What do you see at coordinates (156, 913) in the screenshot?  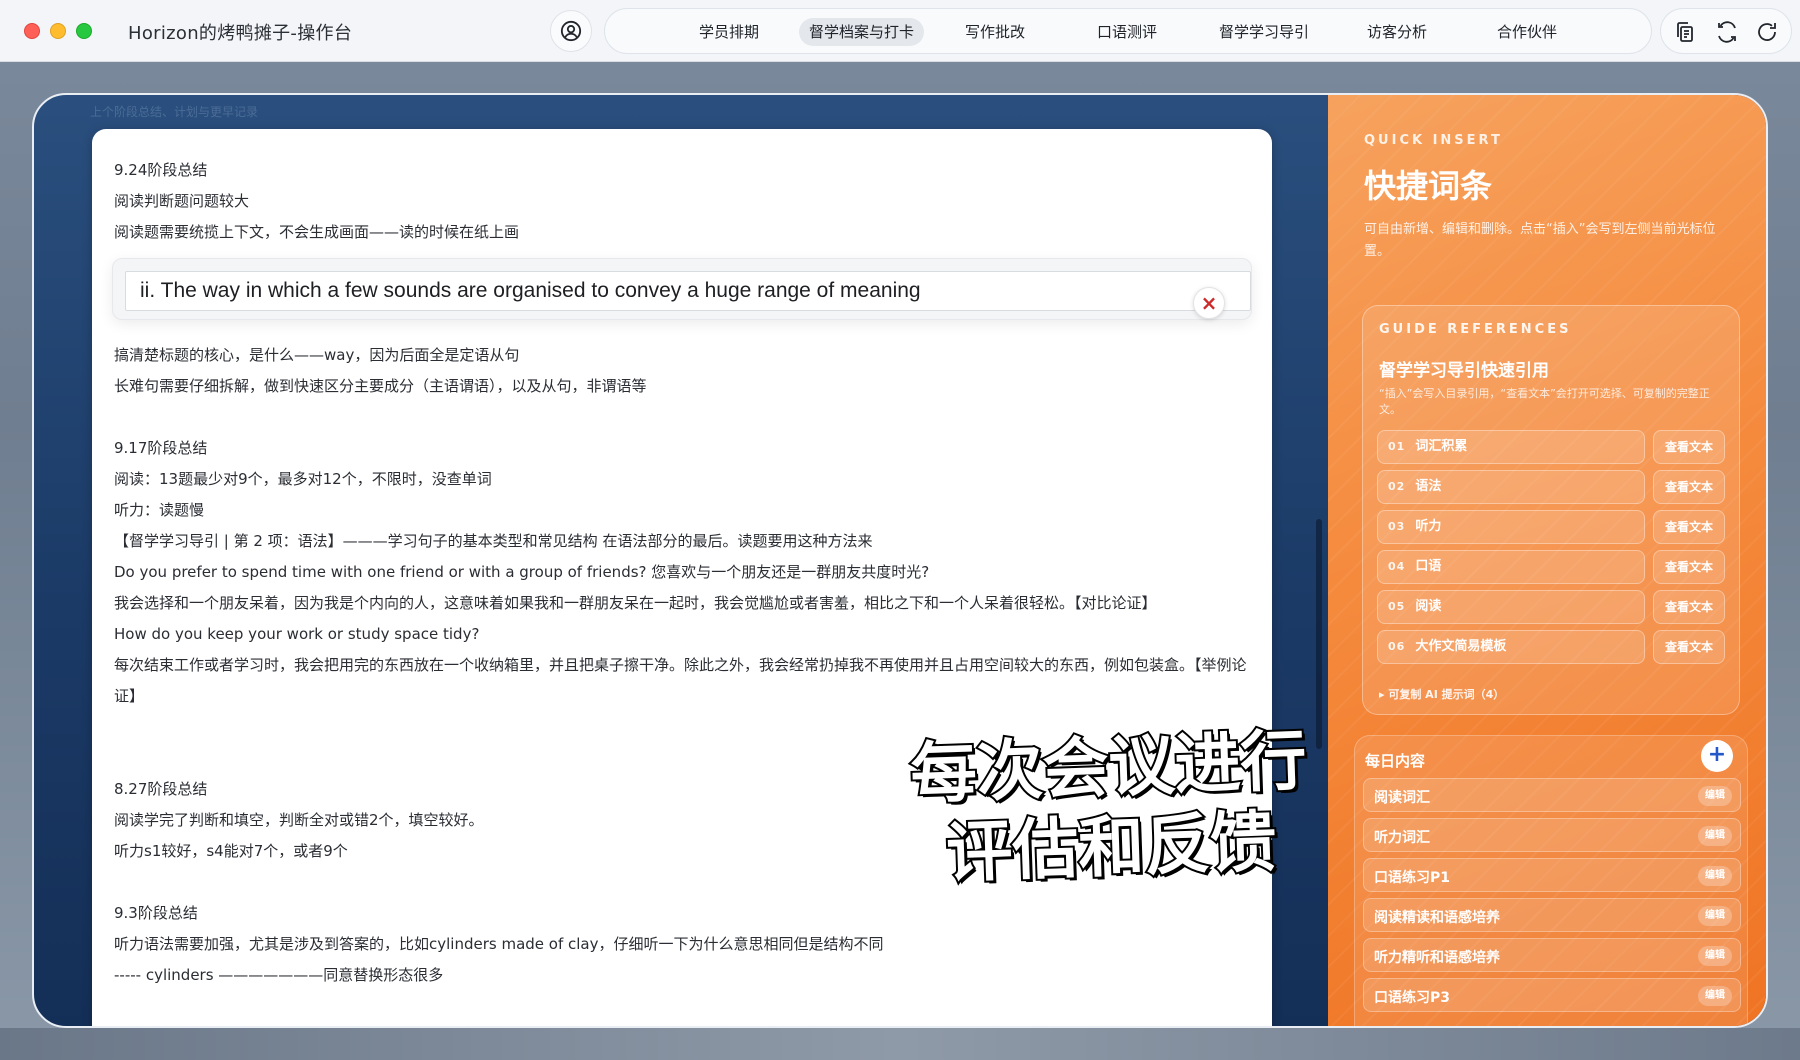 I see `note-heading: 9.3阶段总结` at bounding box center [156, 913].